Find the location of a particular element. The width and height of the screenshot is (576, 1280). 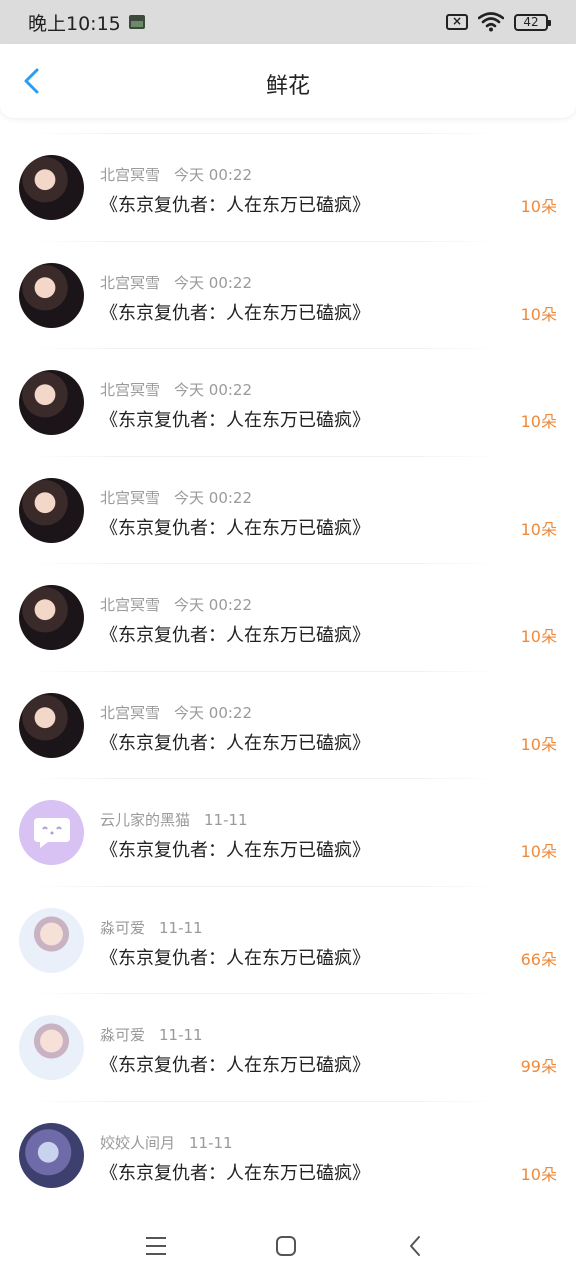

status-icons: × 42 is located at coordinates (498, 22).